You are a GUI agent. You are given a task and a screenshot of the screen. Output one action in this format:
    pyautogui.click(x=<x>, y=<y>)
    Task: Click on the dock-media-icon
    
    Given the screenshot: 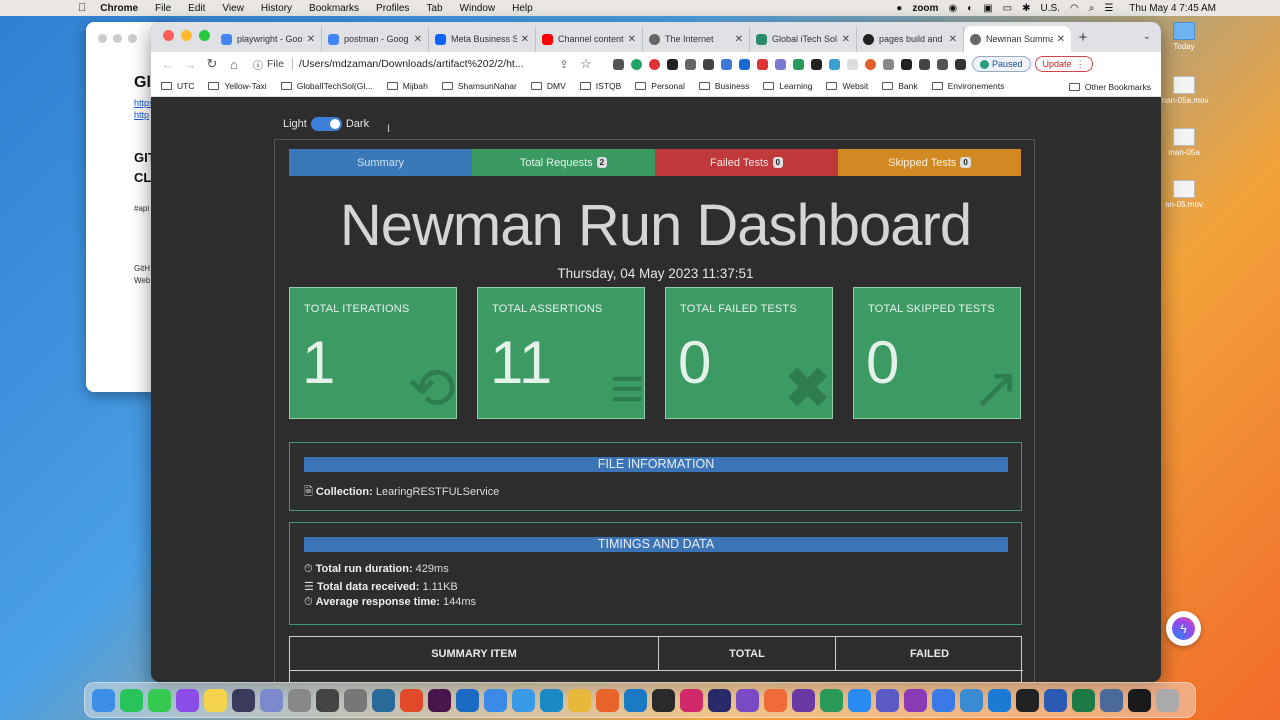 What is the action you would take?
    pyautogui.click(x=803, y=700)
    